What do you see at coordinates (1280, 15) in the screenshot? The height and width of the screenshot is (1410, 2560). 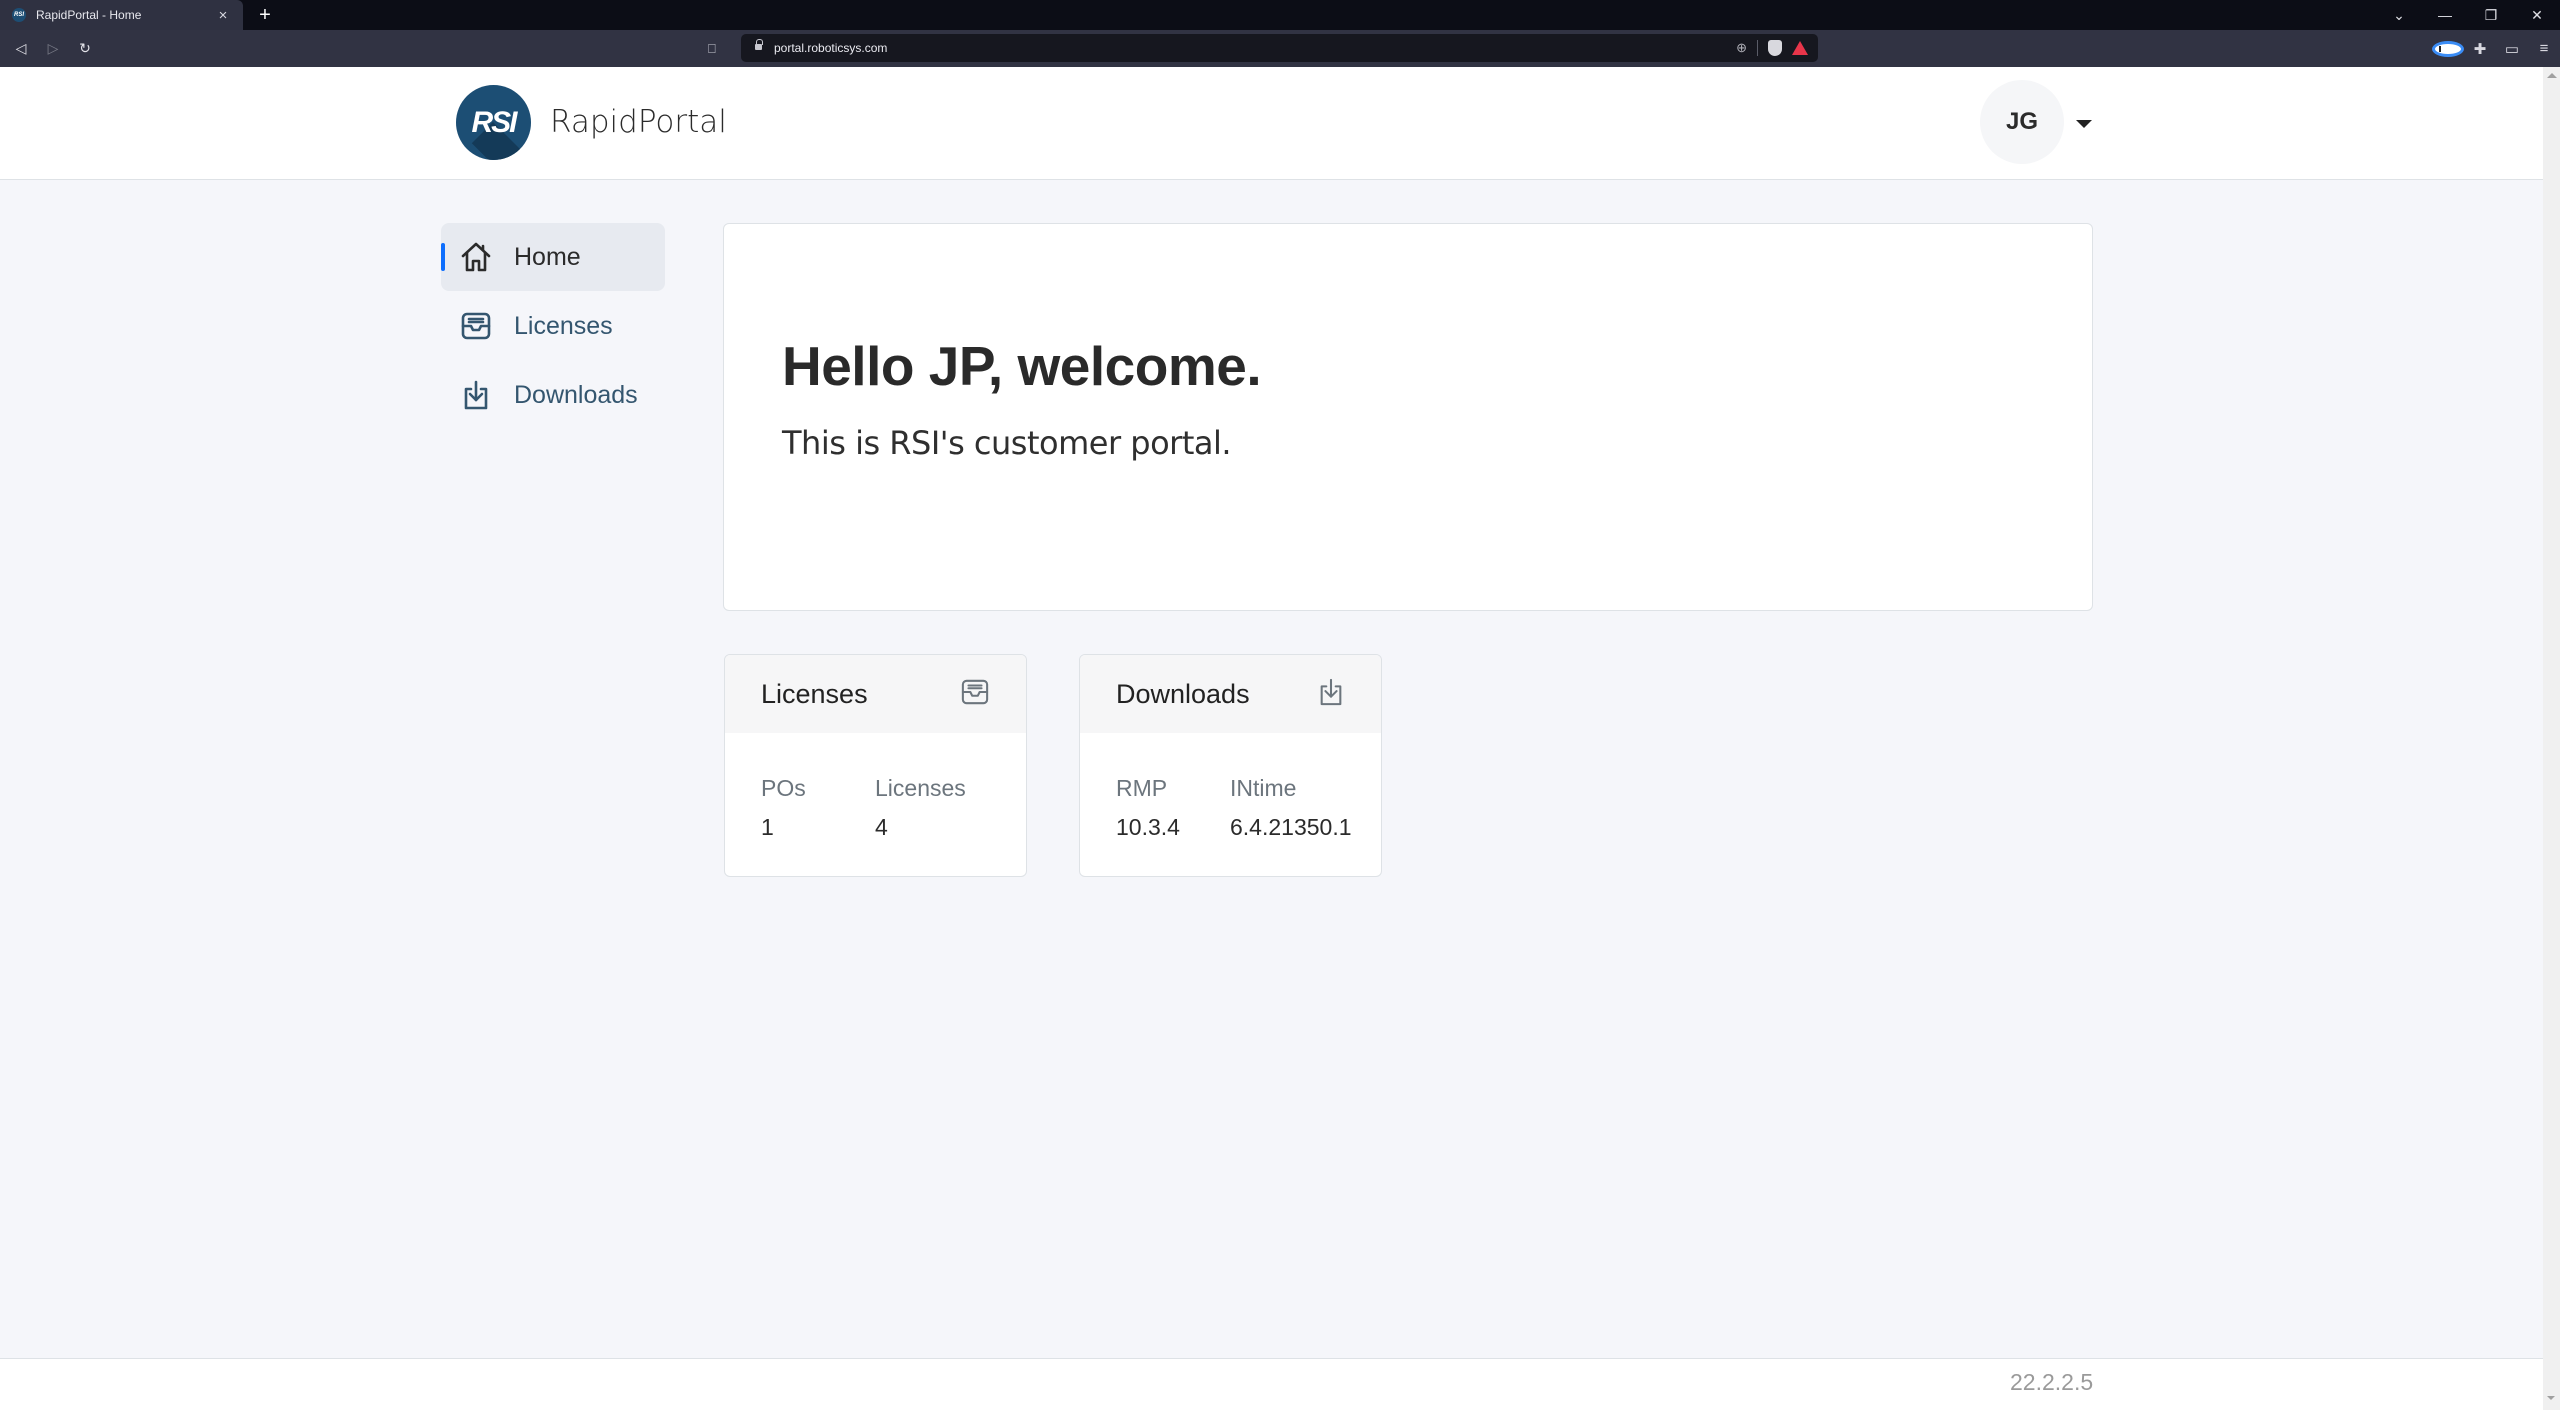 I see `browser-tab-bar: RSI RapidPortal - Home × + ⌄ — ❐ ✕` at bounding box center [1280, 15].